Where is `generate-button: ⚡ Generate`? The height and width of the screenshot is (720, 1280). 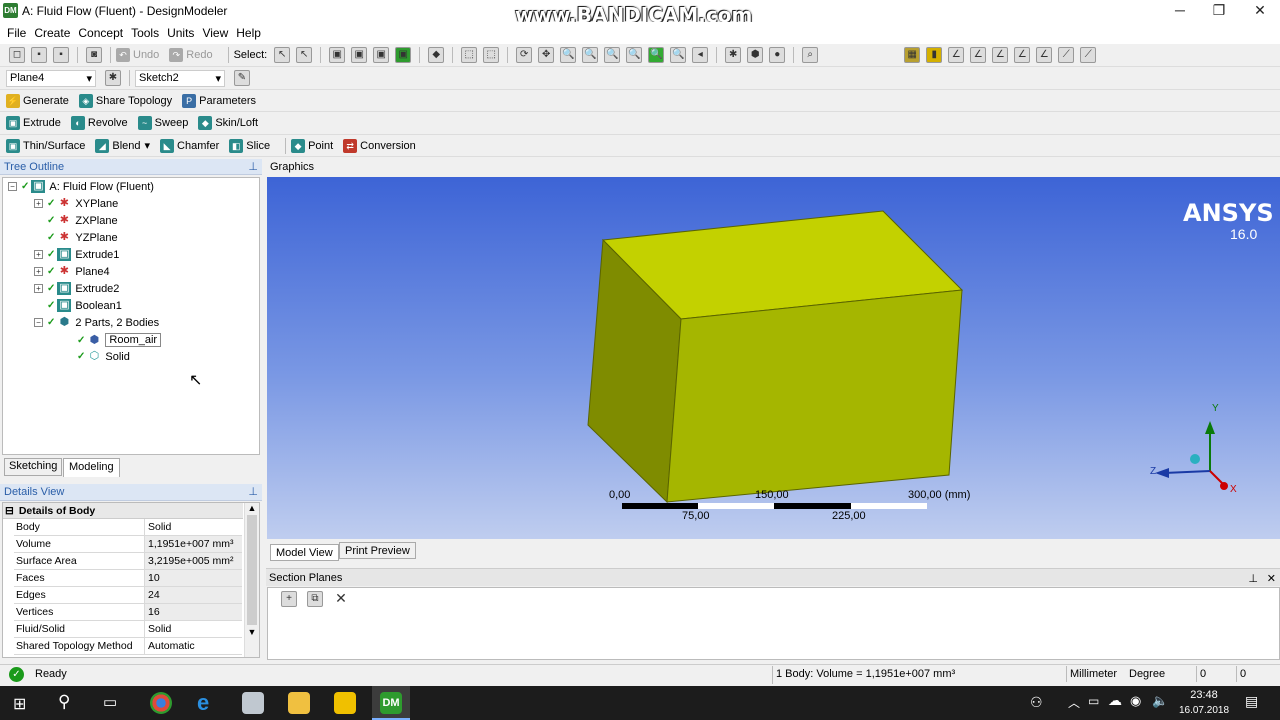 generate-button: ⚡ Generate is located at coordinates (37, 100).